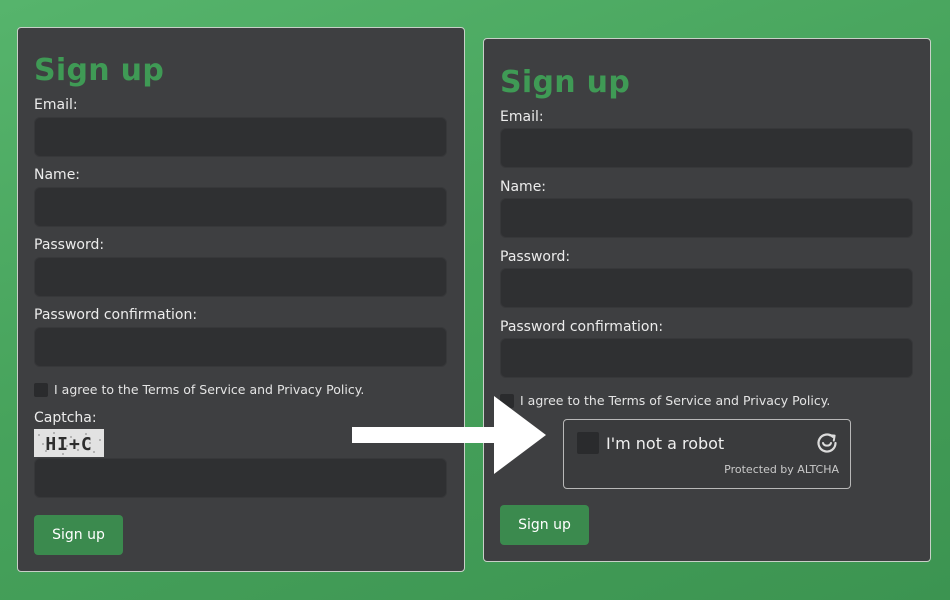  I want to click on altcha-logo-icon, so click(827, 443).